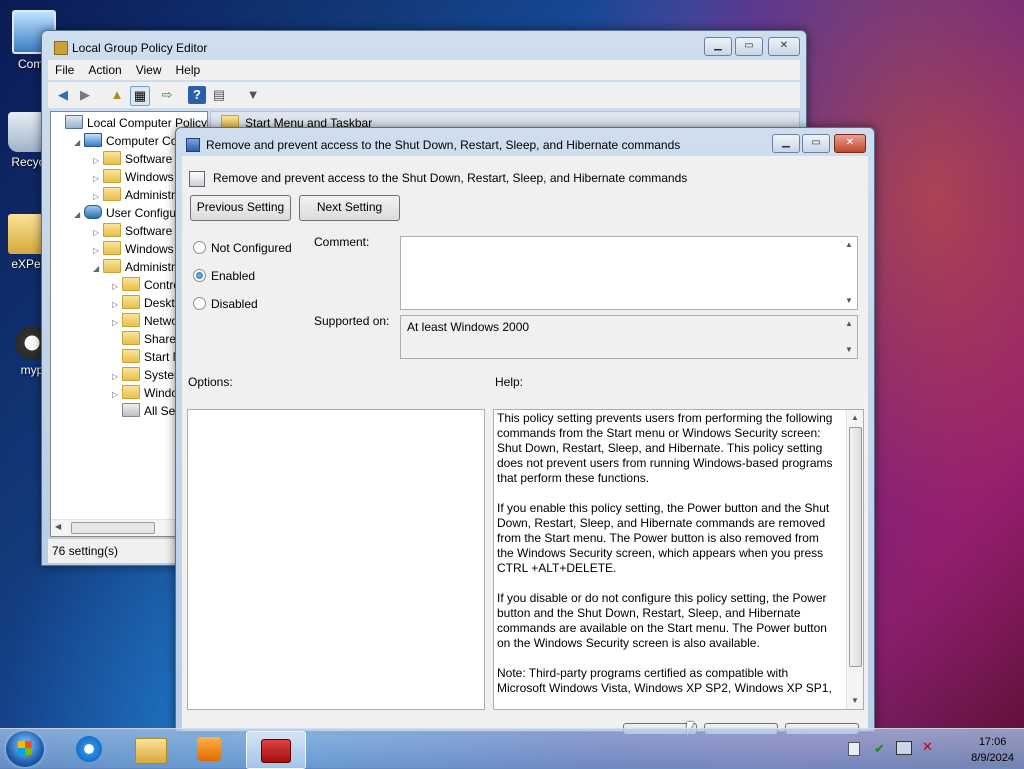 This screenshot has height=769, width=1024. I want to click on supported-on-field: At least Windows 2000 ▲ ▼, so click(629, 337).